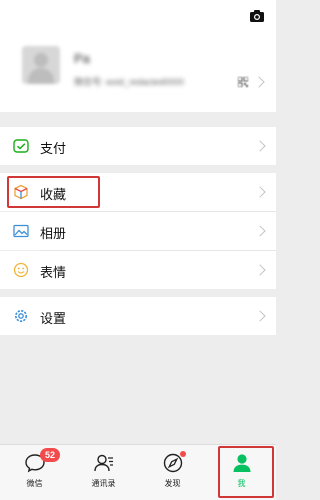 Image resolution: width=320 pixels, height=500 pixels. What do you see at coordinates (82, 58) in the screenshot?
I see `profile-nickname: Pa` at bounding box center [82, 58].